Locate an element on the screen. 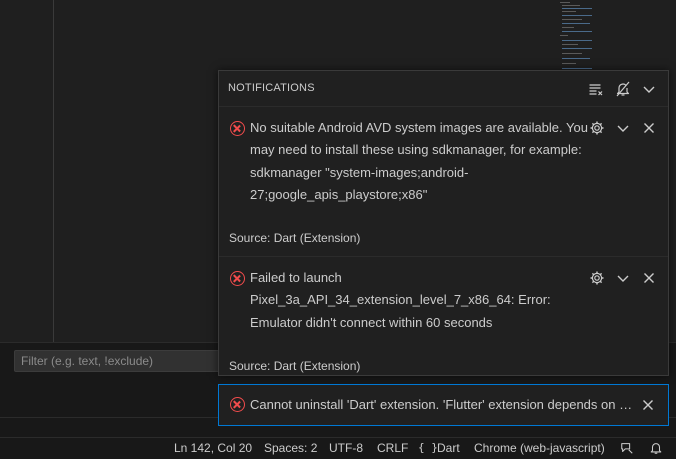  device-selector: Chrome (web-javascript) is located at coordinates (539, 448).